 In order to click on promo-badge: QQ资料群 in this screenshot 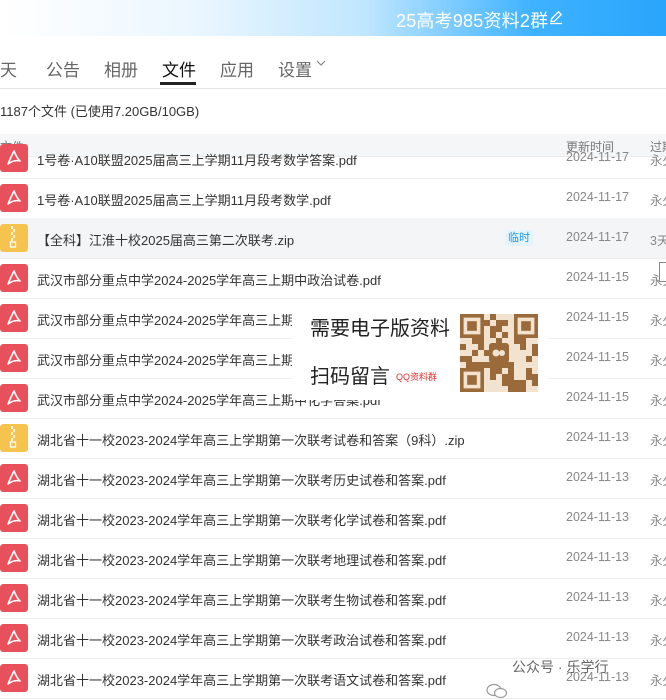, I will do `click(417, 377)`.